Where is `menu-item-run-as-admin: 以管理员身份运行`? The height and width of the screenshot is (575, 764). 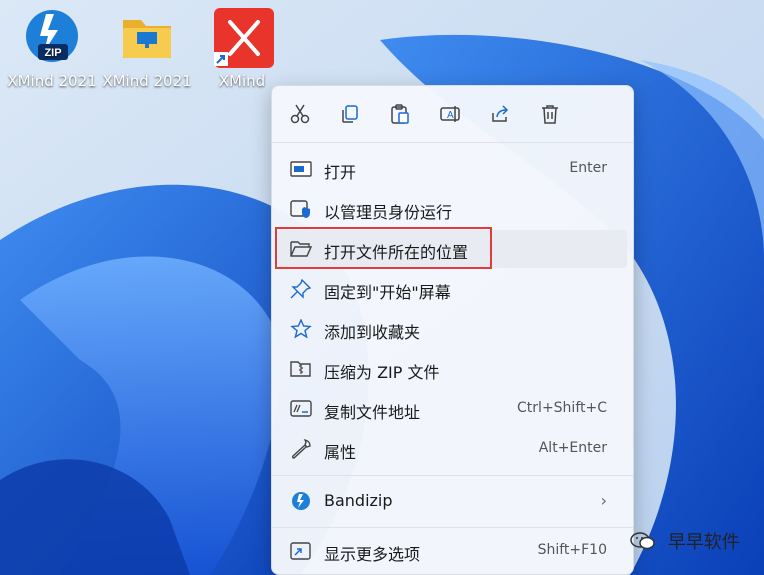 menu-item-run-as-admin: 以管理员身份运行 is located at coordinates (452, 209).